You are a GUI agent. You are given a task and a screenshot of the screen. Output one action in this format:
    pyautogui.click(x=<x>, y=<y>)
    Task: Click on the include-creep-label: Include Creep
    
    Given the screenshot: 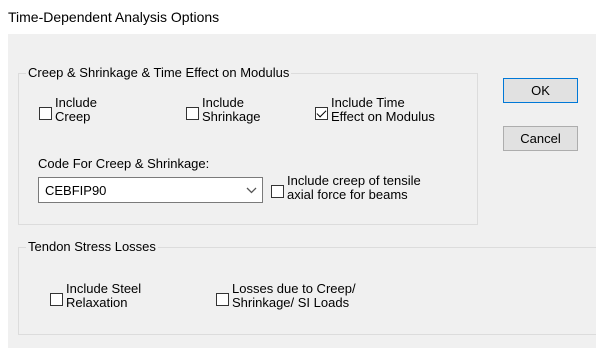 What is the action you would take?
    pyautogui.click(x=76, y=109)
    